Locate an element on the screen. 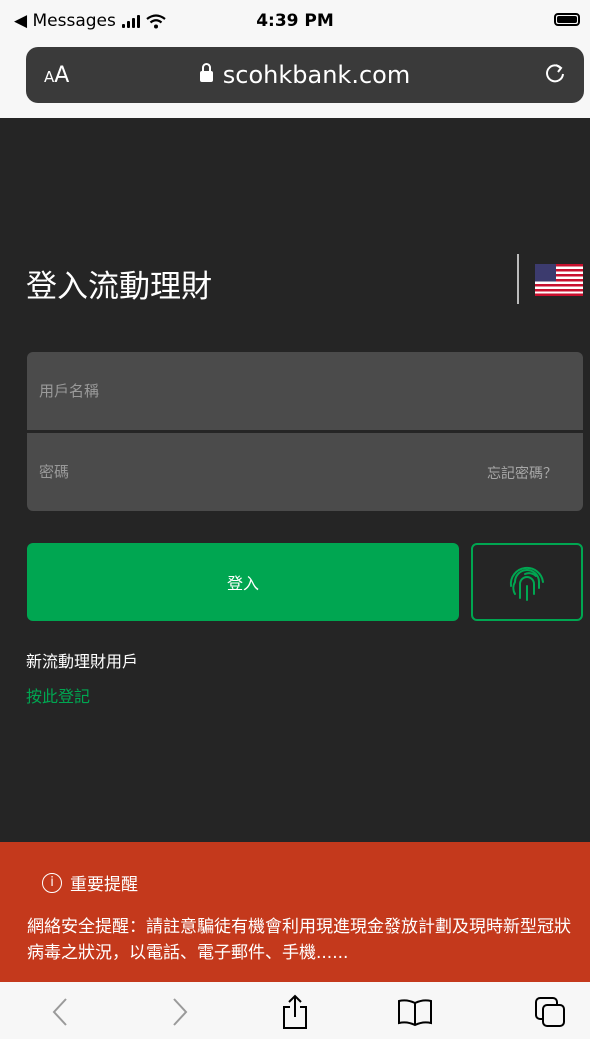 Image resolution: width=590 pixels, height=1039 pixels. back-icon is located at coordinates (60, 1012).